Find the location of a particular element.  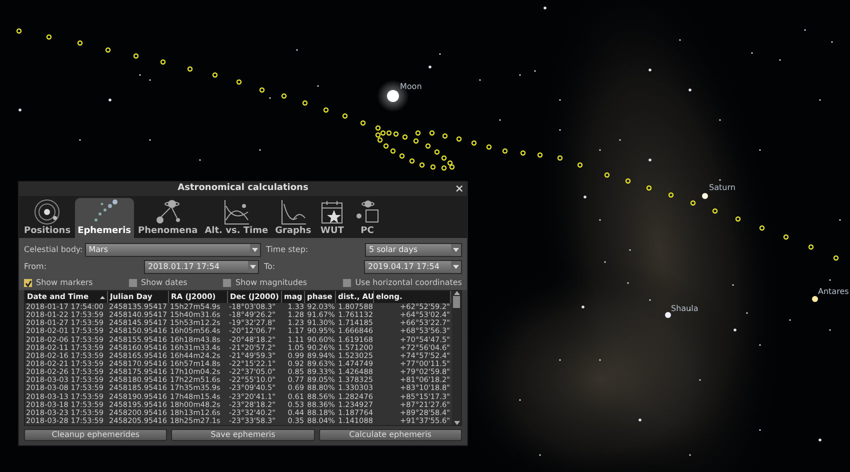

tab: Positions is located at coordinates (47, 218).